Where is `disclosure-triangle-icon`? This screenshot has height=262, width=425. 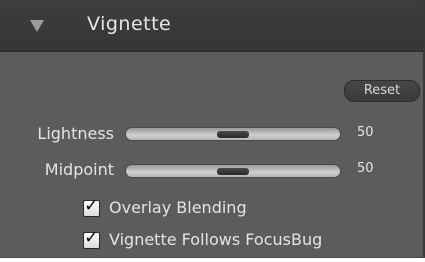 disclosure-triangle-icon is located at coordinates (37, 26).